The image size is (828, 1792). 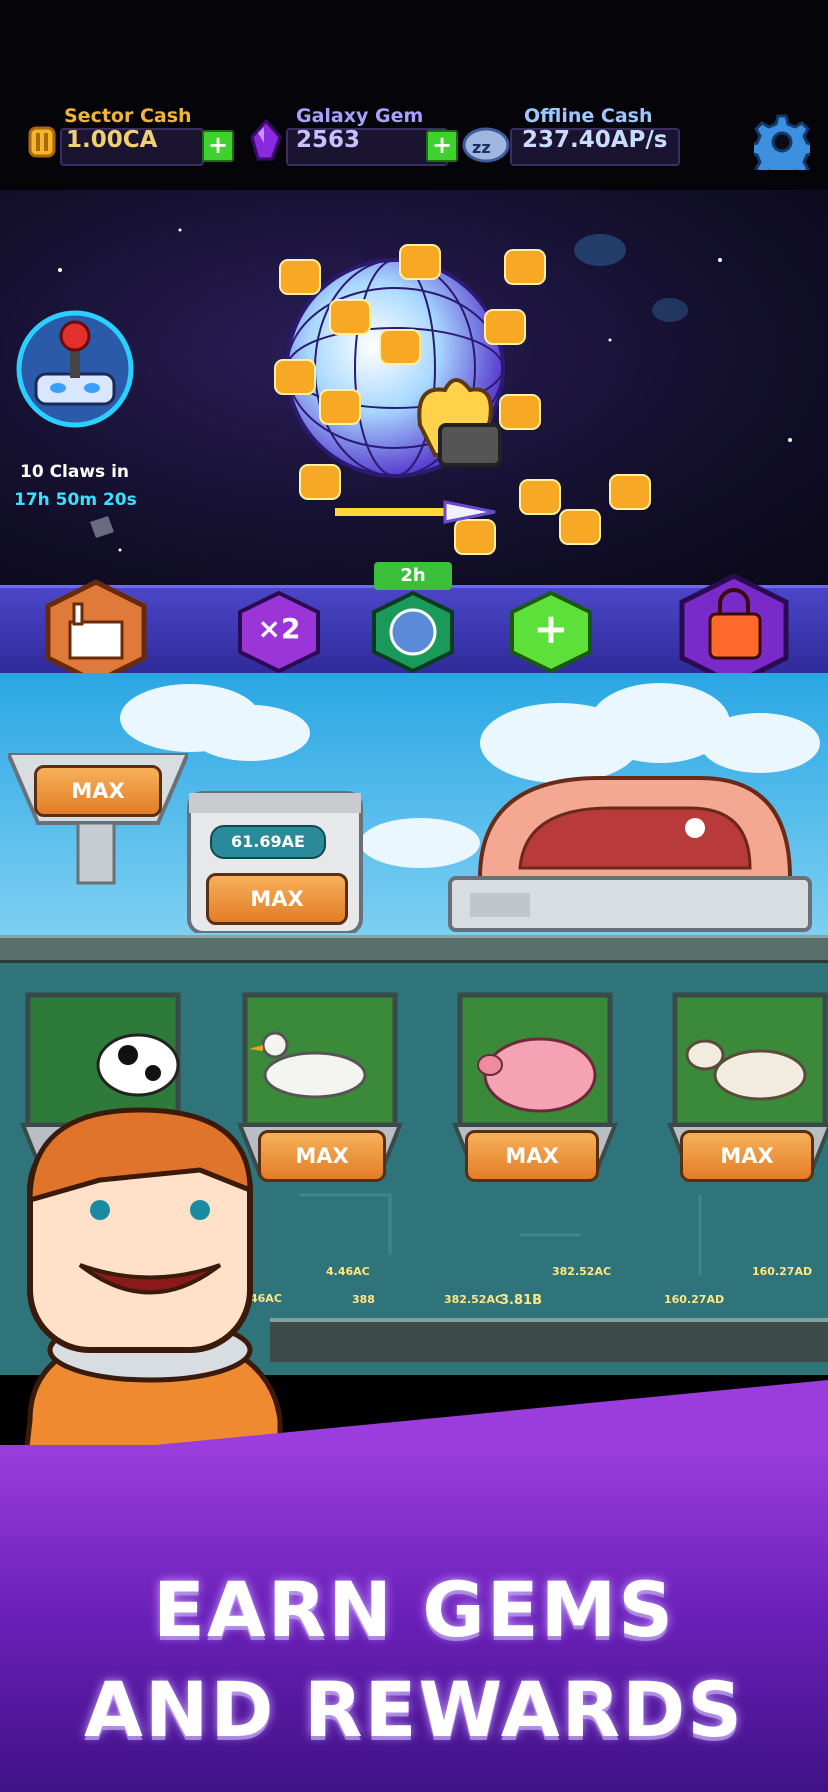 What do you see at coordinates (348, 1271) in the screenshot?
I see `pen-2-price: 4.46AC` at bounding box center [348, 1271].